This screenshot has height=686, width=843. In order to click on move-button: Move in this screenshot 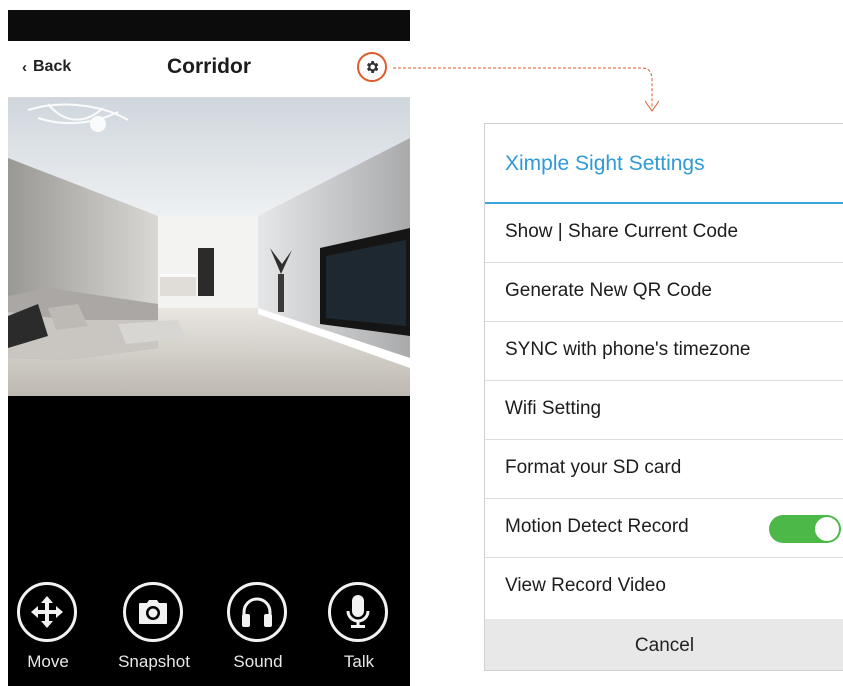, I will do `click(48, 633)`.